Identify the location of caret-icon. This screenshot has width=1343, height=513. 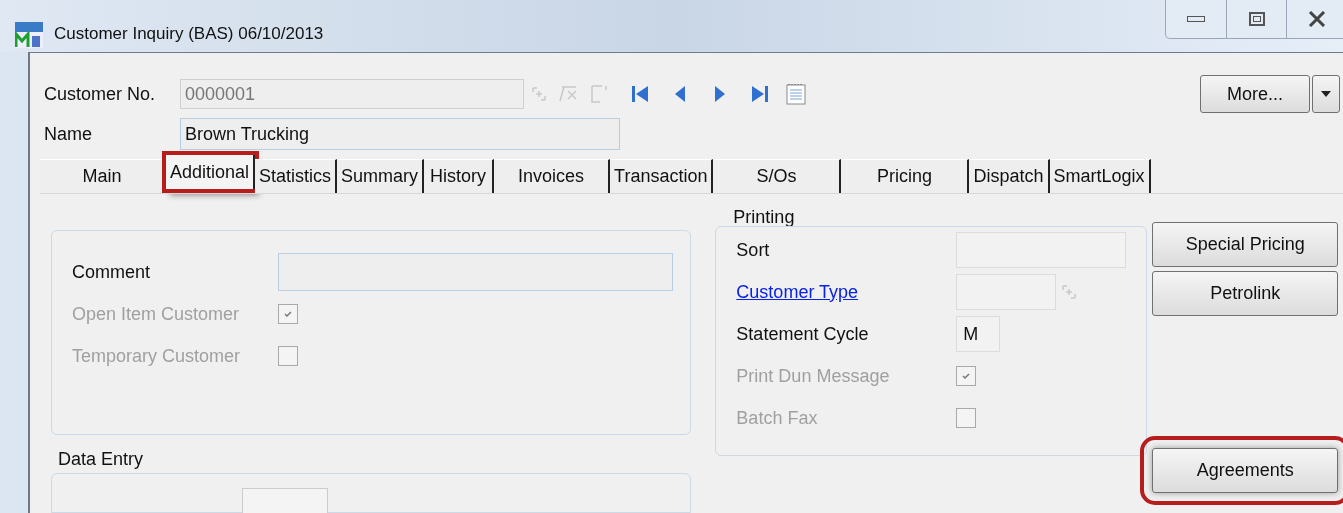
(1326, 94).